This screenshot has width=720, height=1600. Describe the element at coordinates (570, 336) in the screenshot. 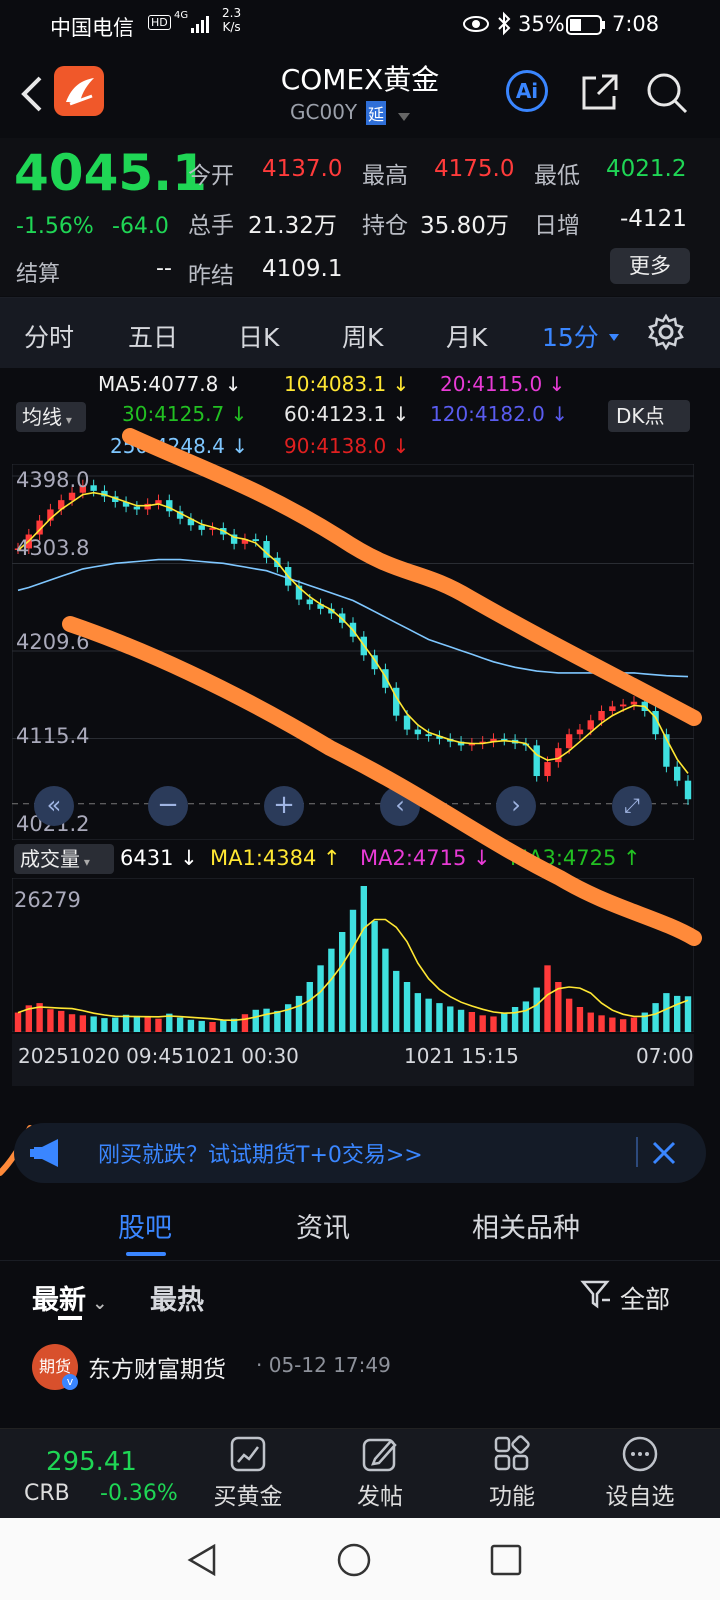

I see `tab-15min: 15分` at that location.